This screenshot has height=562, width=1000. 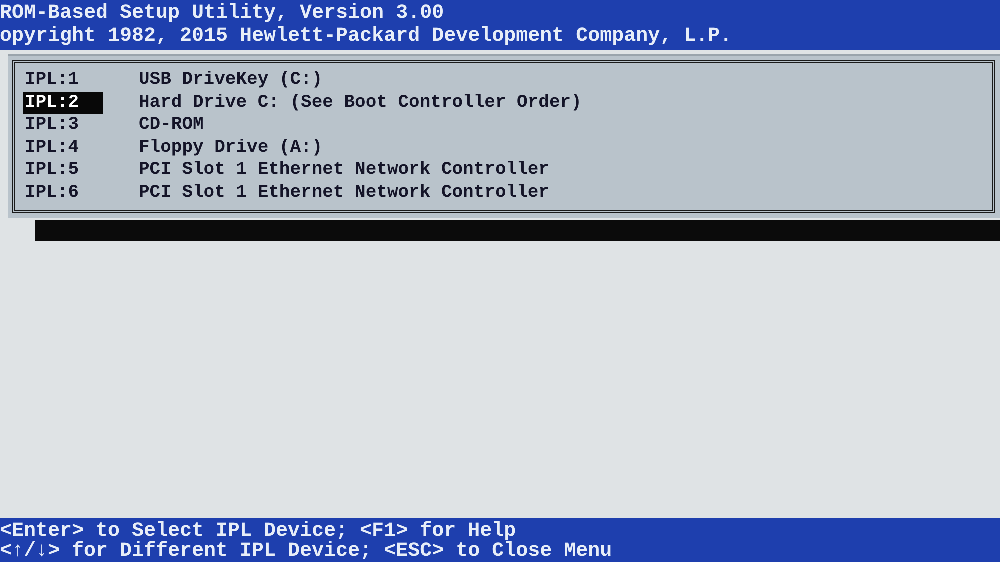 What do you see at coordinates (171, 125) in the screenshot?
I see `ipl-device-name: CD-ROM` at bounding box center [171, 125].